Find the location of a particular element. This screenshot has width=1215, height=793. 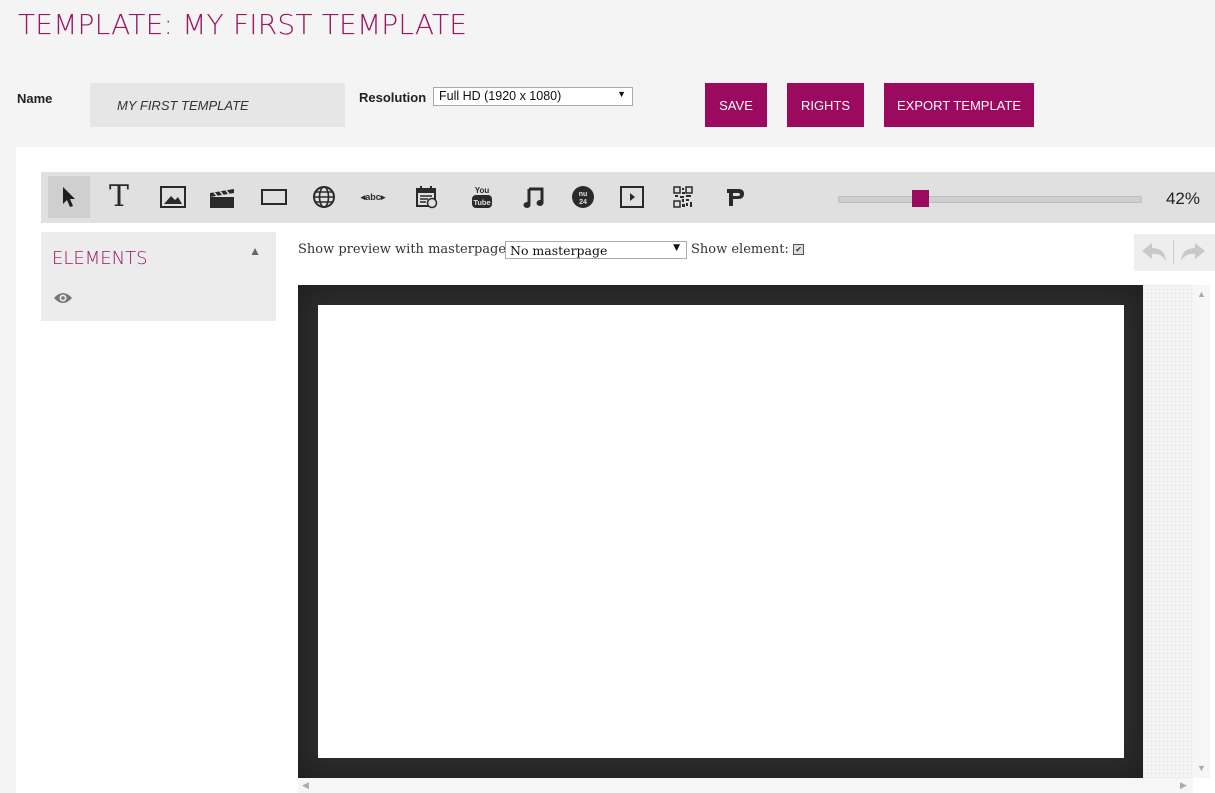

template-name-input is located at coordinates (217, 105).